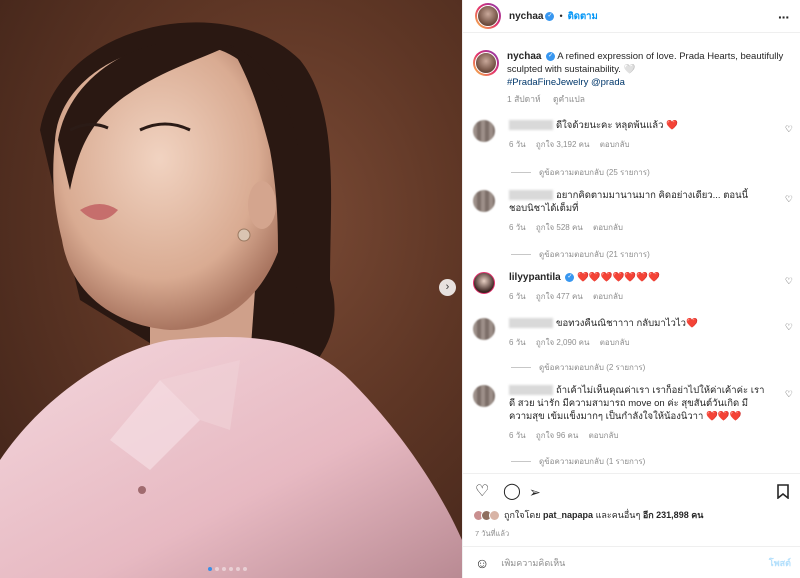 The width and height of the screenshot is (800, 578). I want to click on view-replies-link: ดูข้อความตอบกลับ (25 รายการ), so click(580, 172).